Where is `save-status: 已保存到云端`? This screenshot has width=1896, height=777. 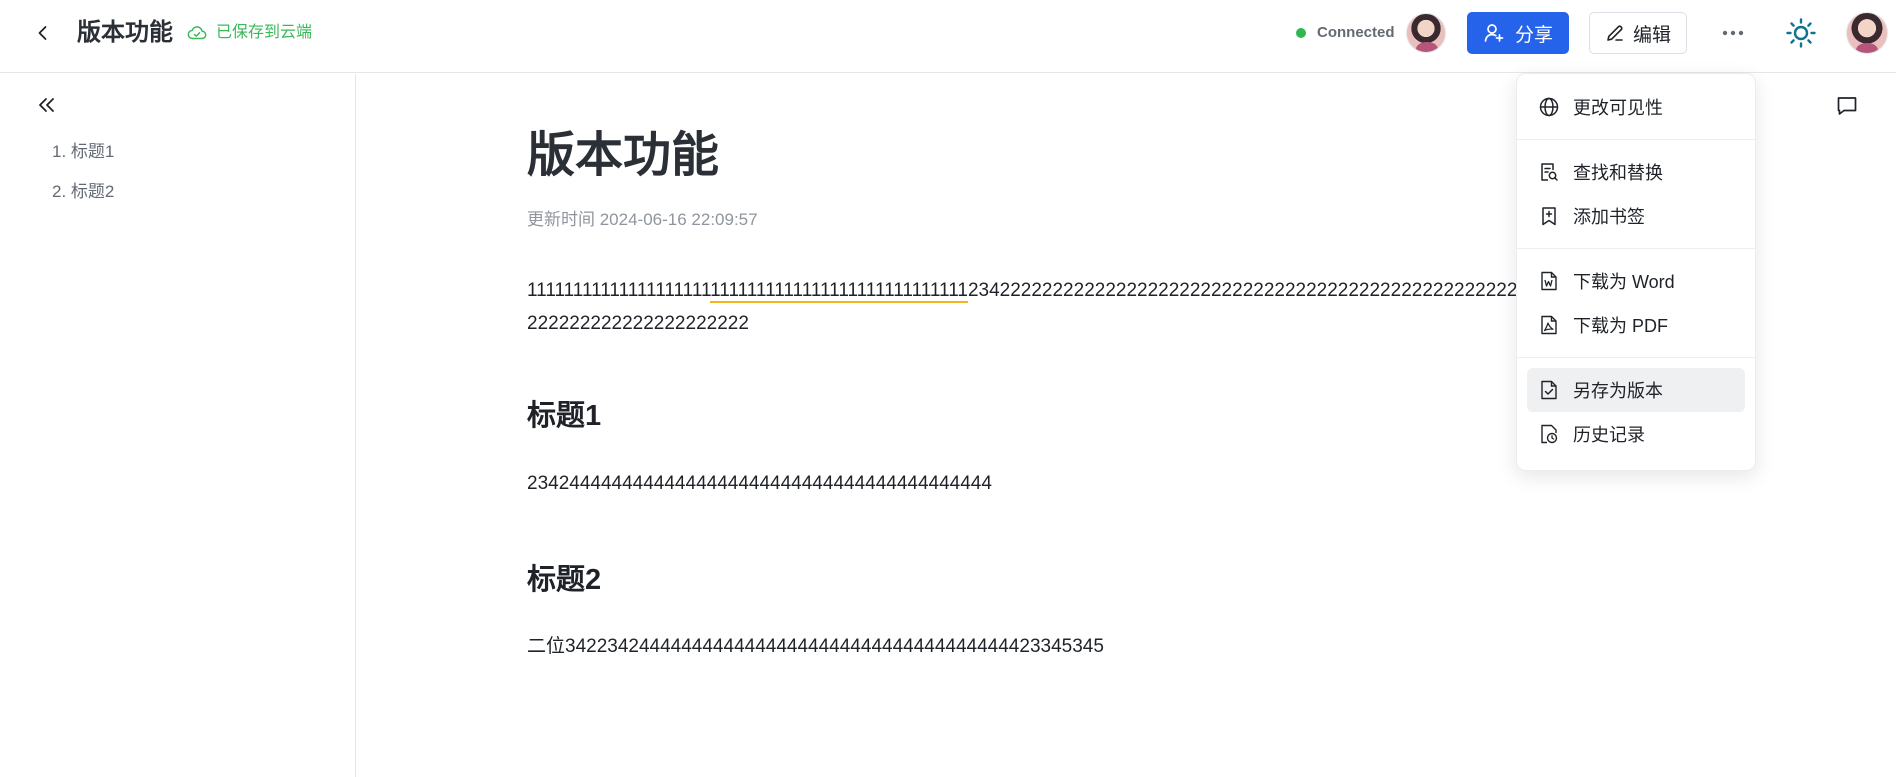 save-status: 已保存到云端 is located at coordinates (249, 33).